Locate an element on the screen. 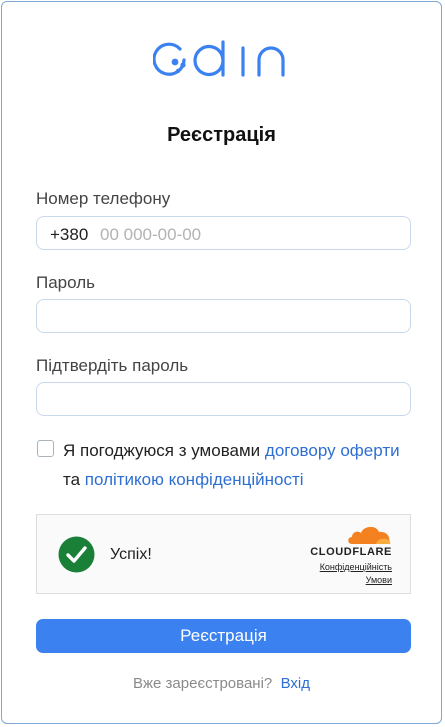 Image resolution: width=445 pixels, height=727 pixels. confirm-password-input is located at coordinates (223, 399).